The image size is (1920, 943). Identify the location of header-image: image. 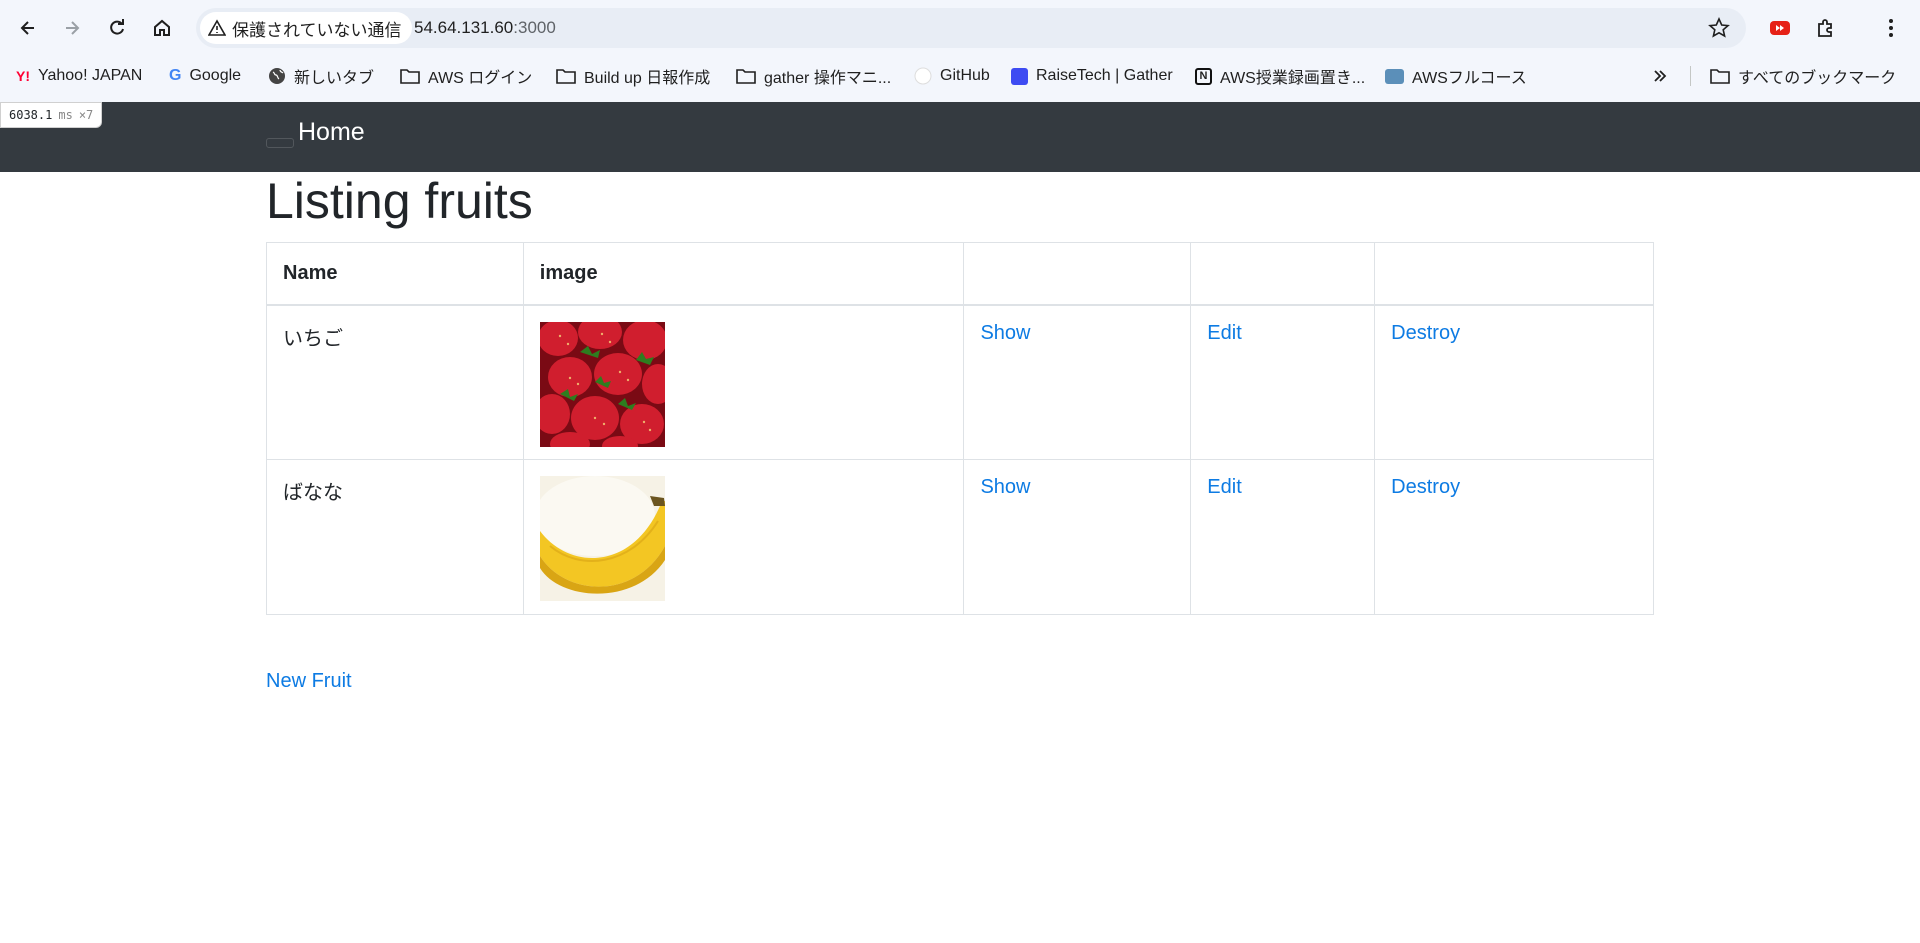
(743, 274).